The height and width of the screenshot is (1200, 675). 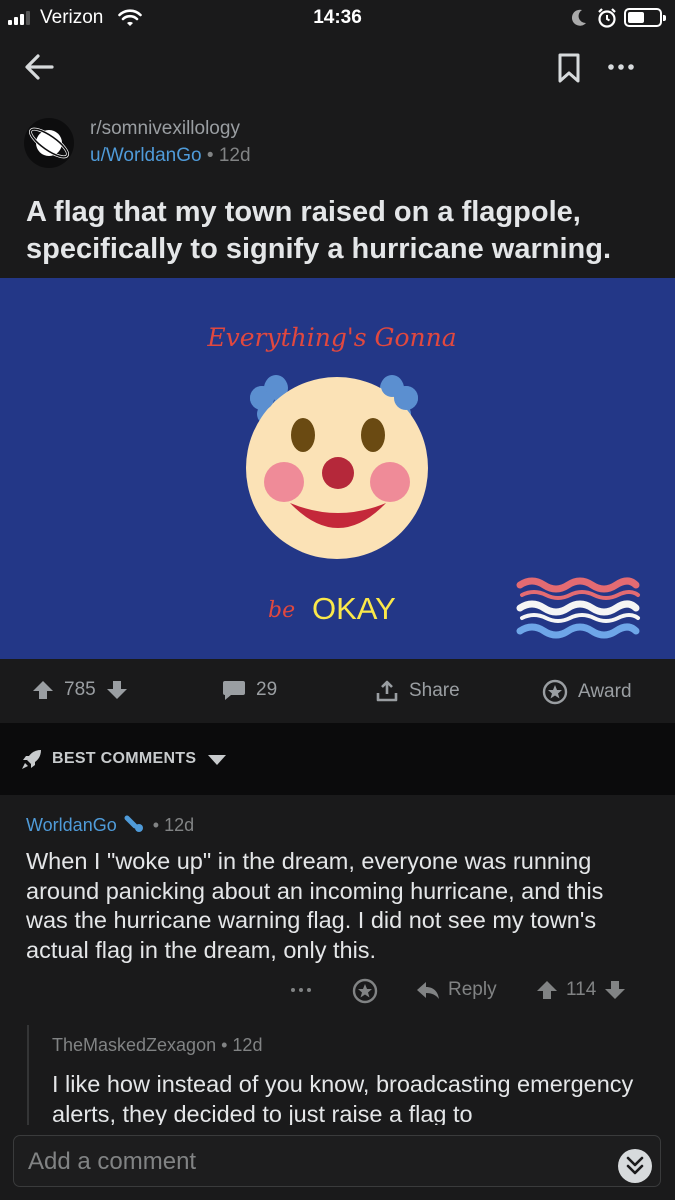 I want to click on upvote-count: 785, so click(x=80, y=689).